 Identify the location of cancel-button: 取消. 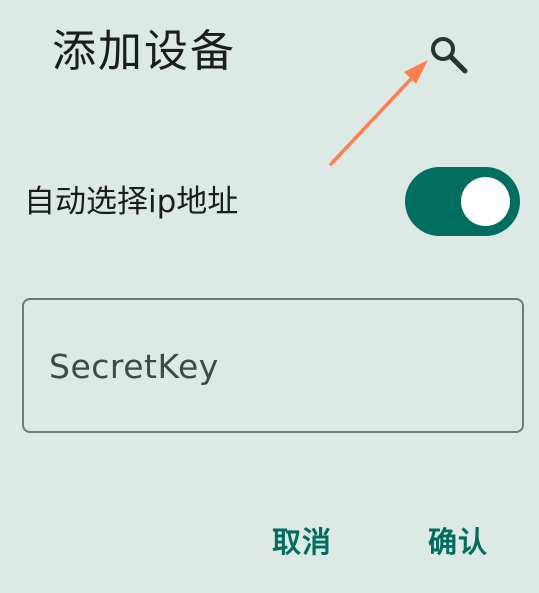
(302, 542).